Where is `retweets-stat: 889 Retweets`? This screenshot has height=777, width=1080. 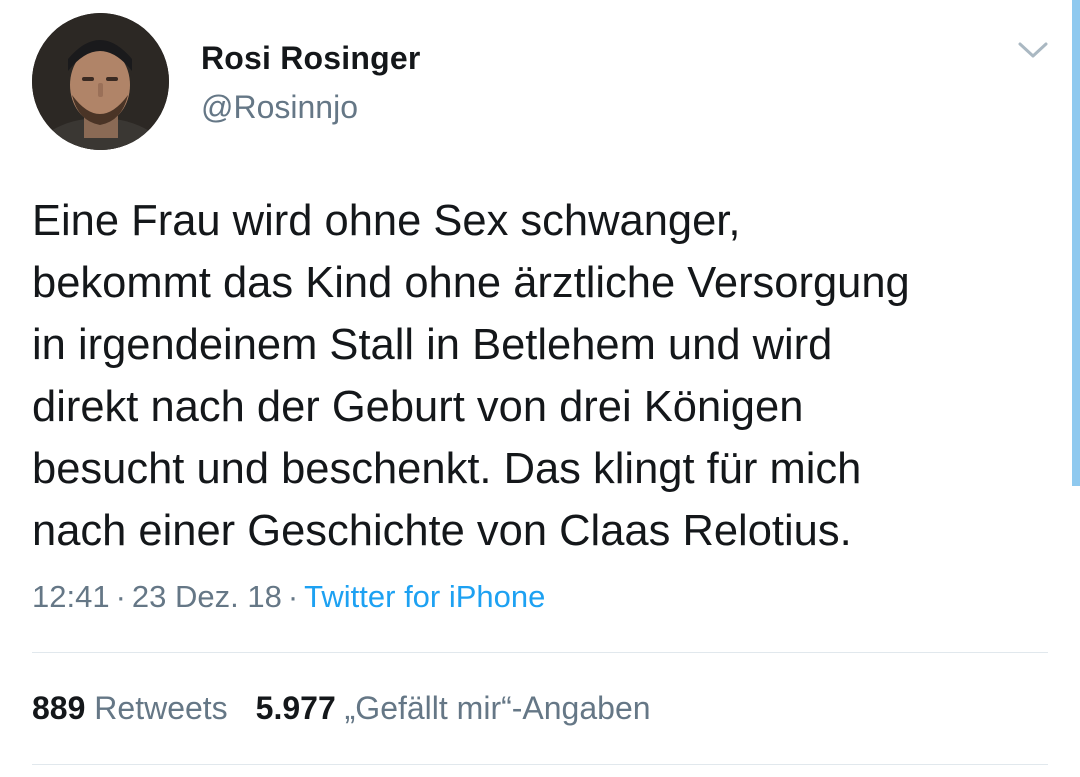
retweets-stat: 889 Retweets is located at coordinates (130, 708).